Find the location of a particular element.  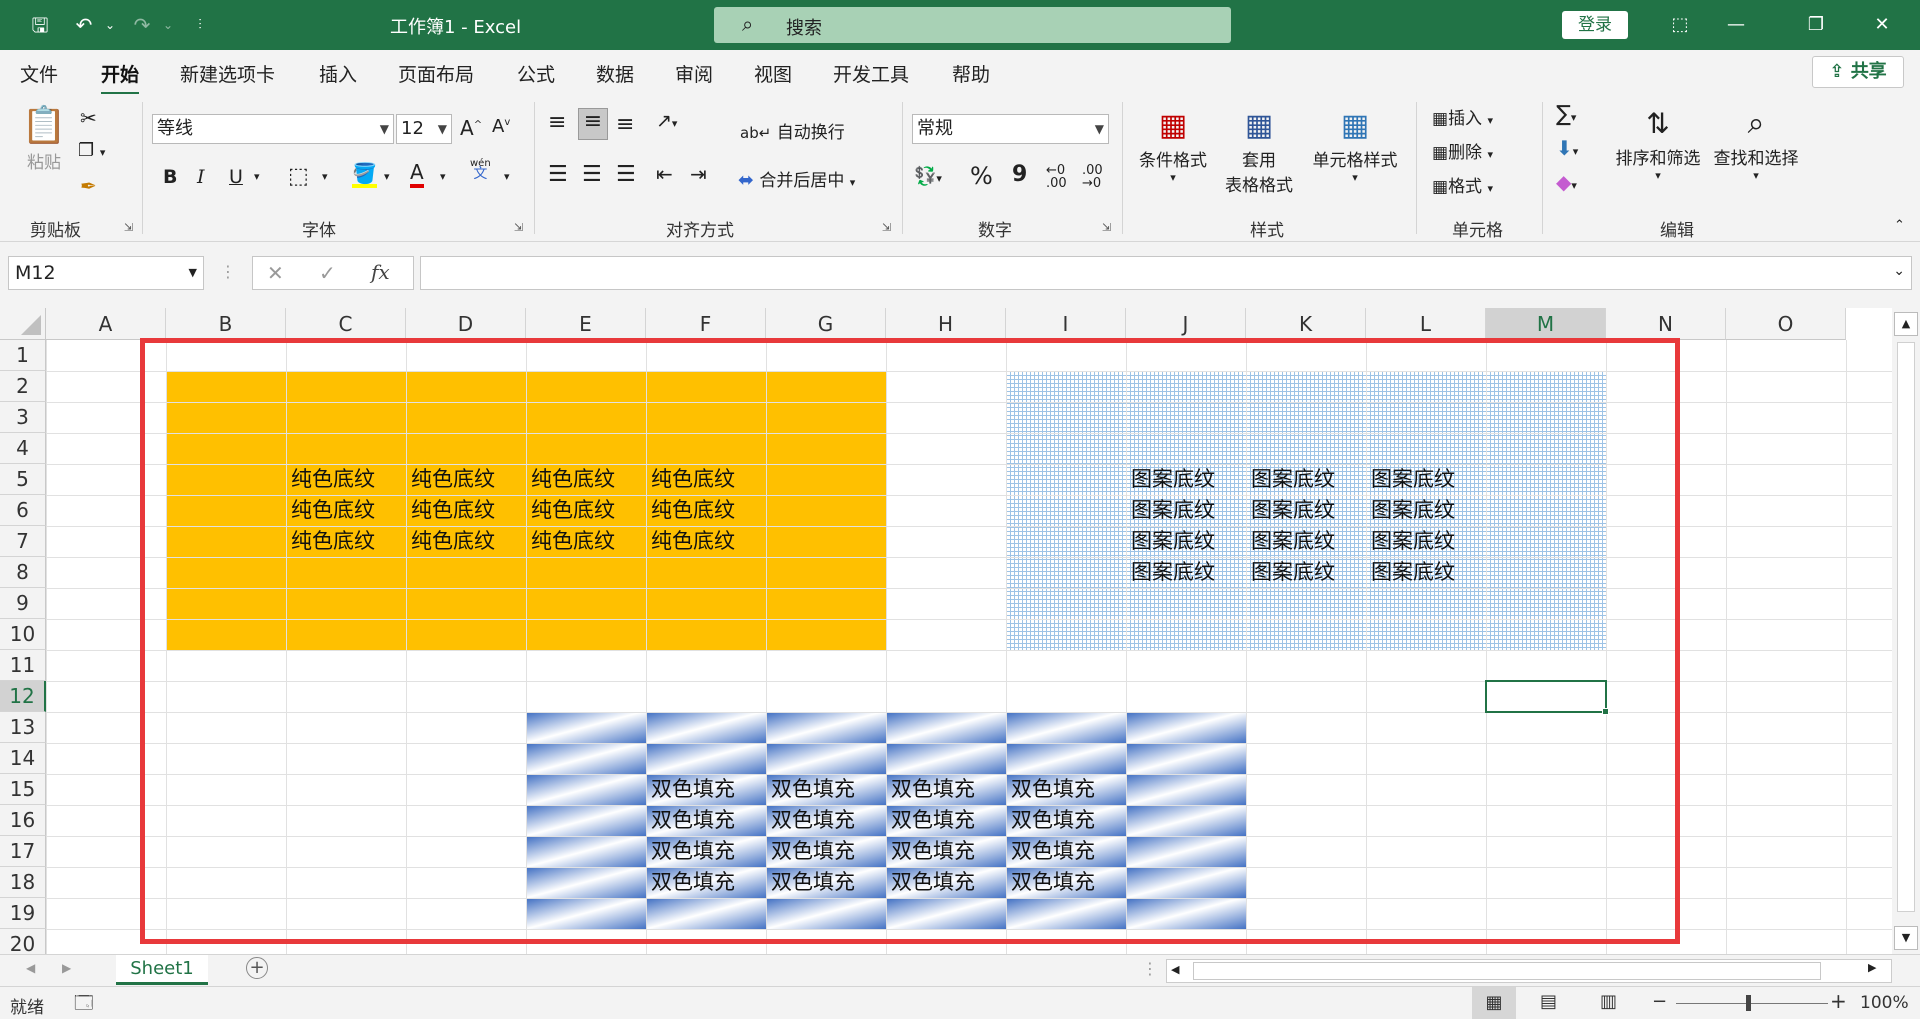

cut-icon: ✂ is located at coordinates (88, 118).